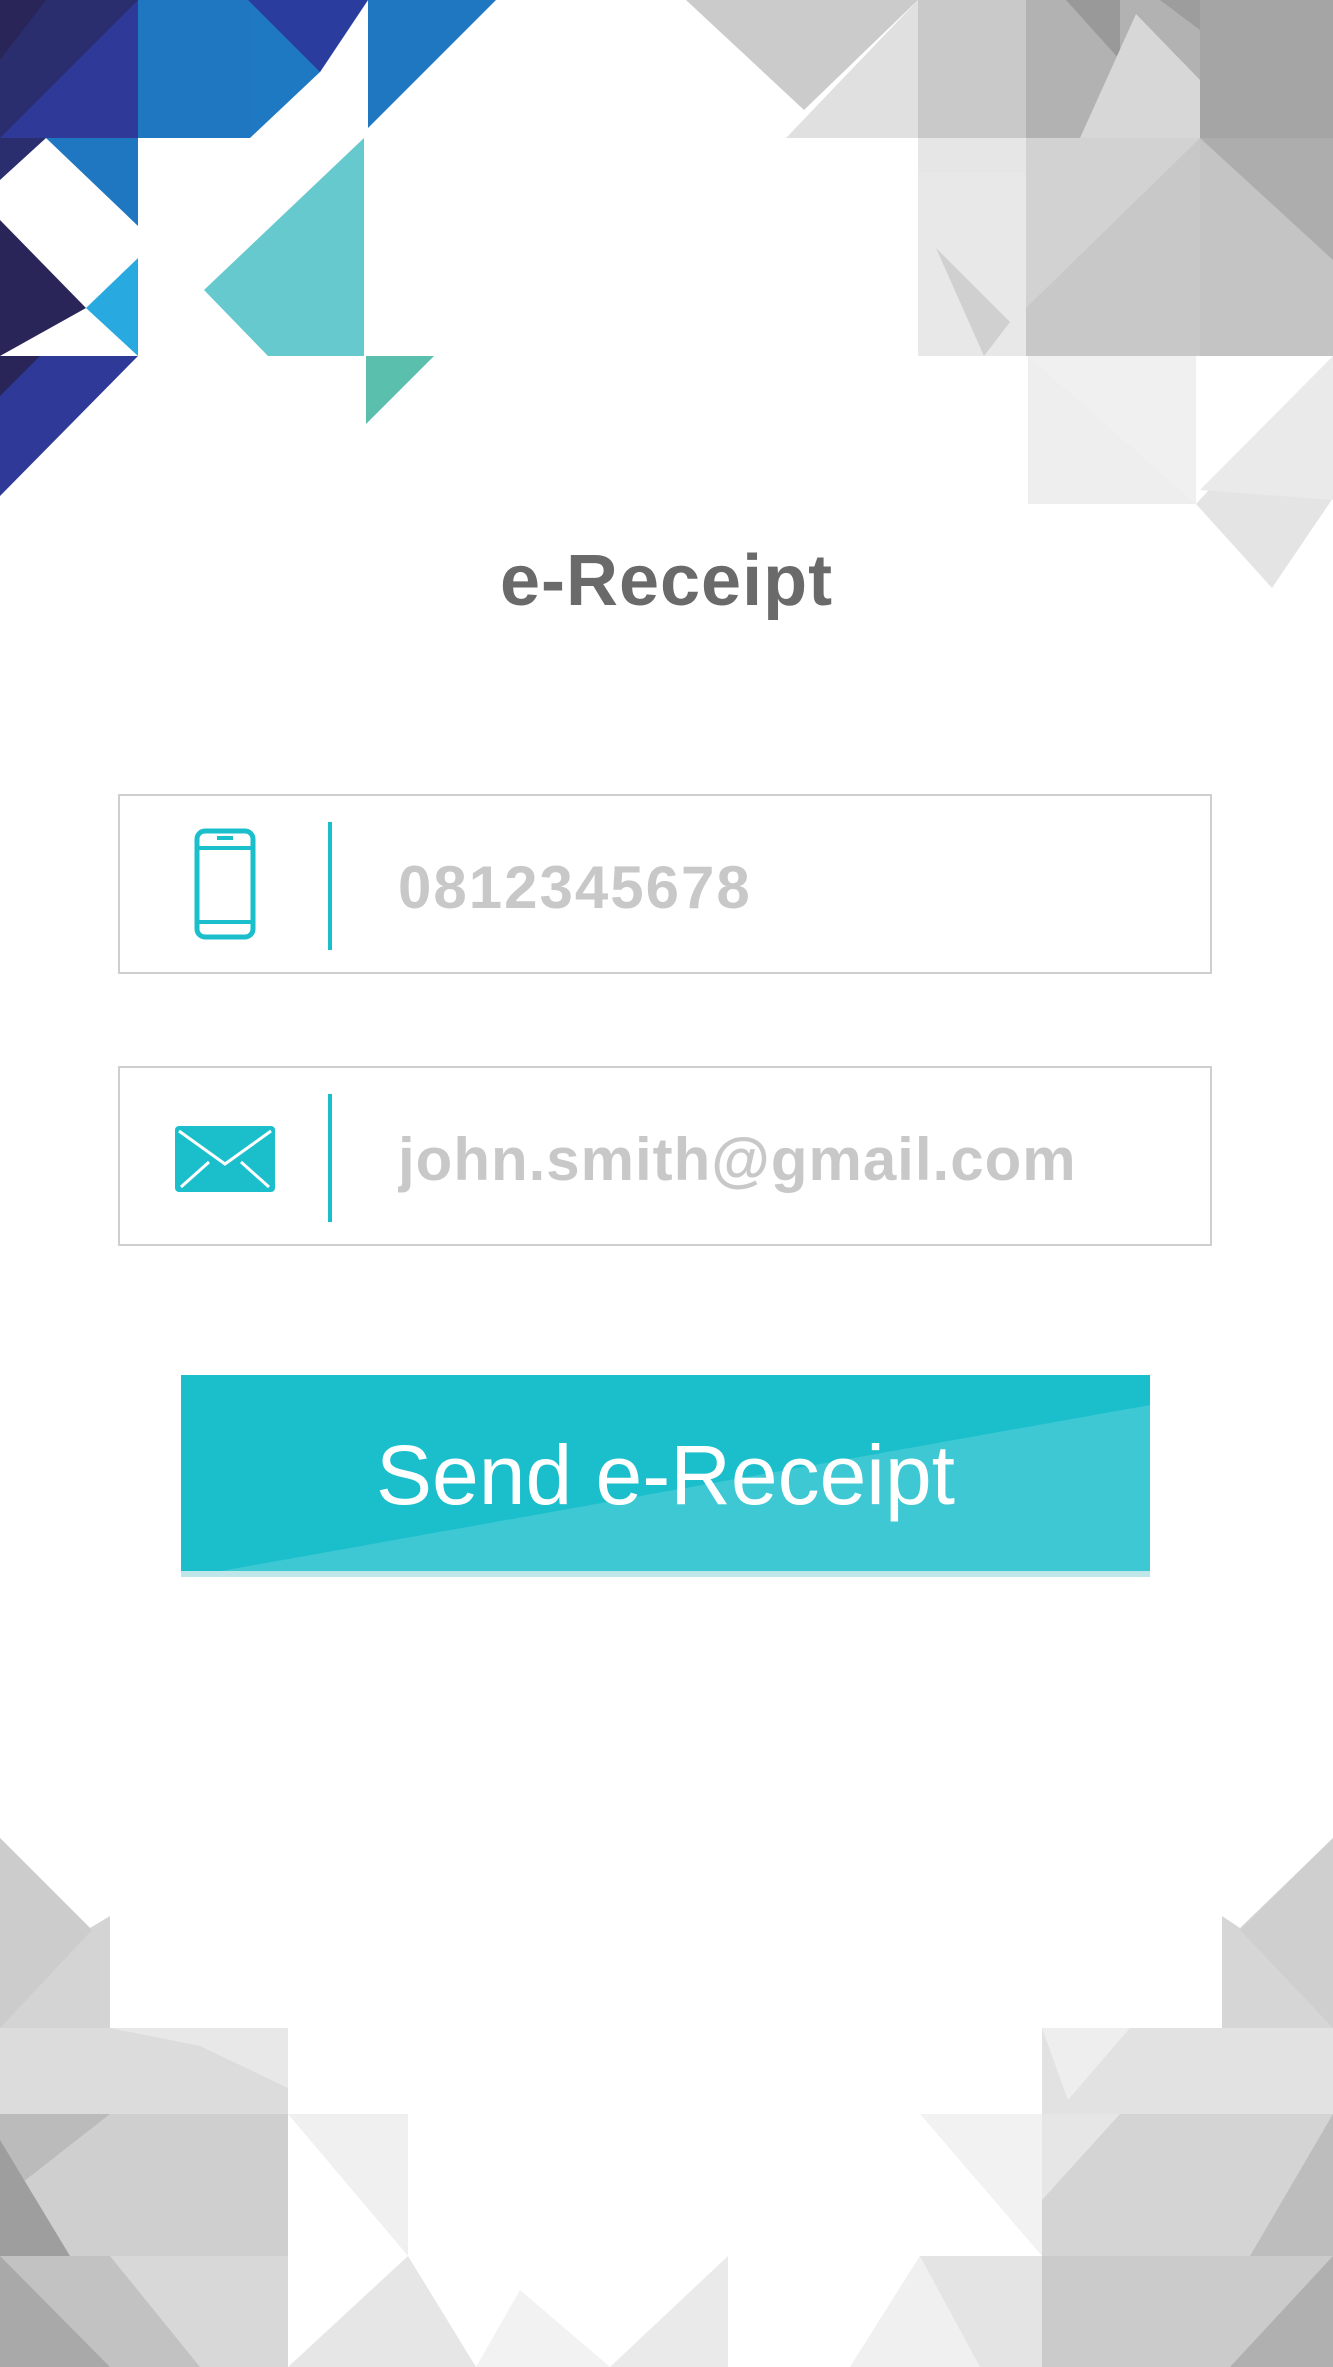 The image size is (1333, 2367). I want to click on envelope-icon, so click(225, 1161).